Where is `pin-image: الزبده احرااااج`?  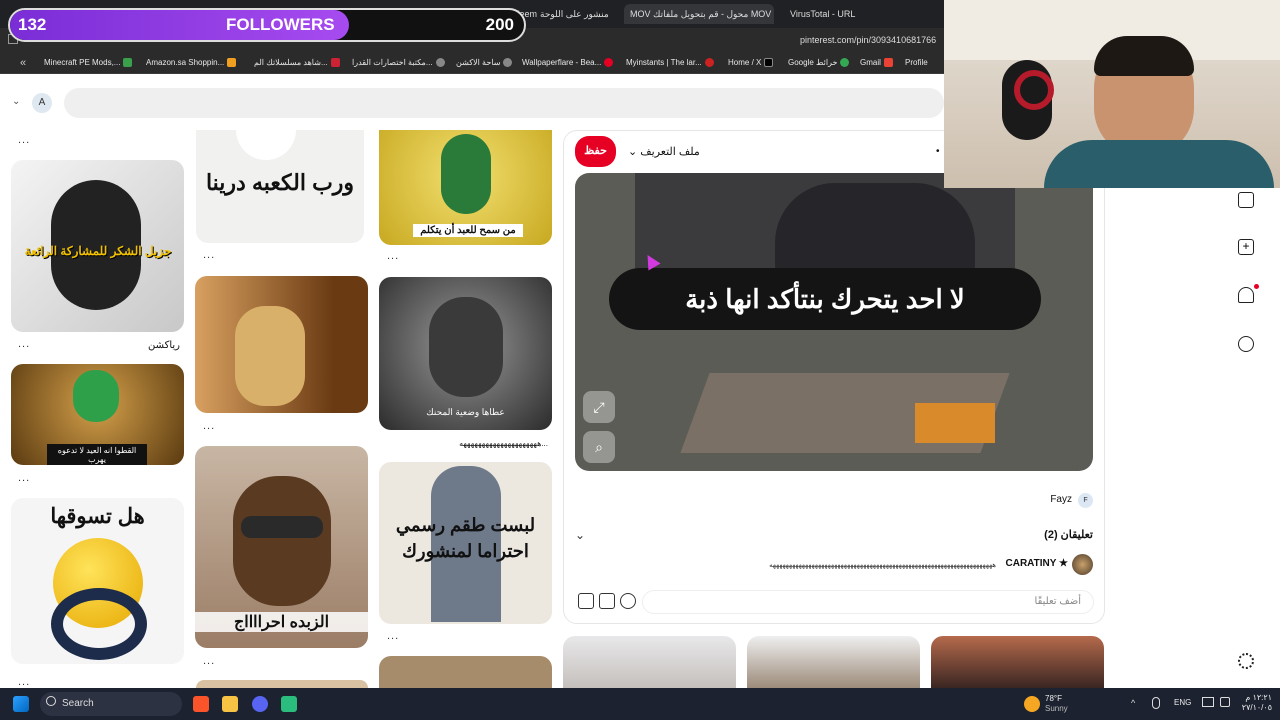
pin-image: الزبده احرااااج is located at coordinates (281, 547).